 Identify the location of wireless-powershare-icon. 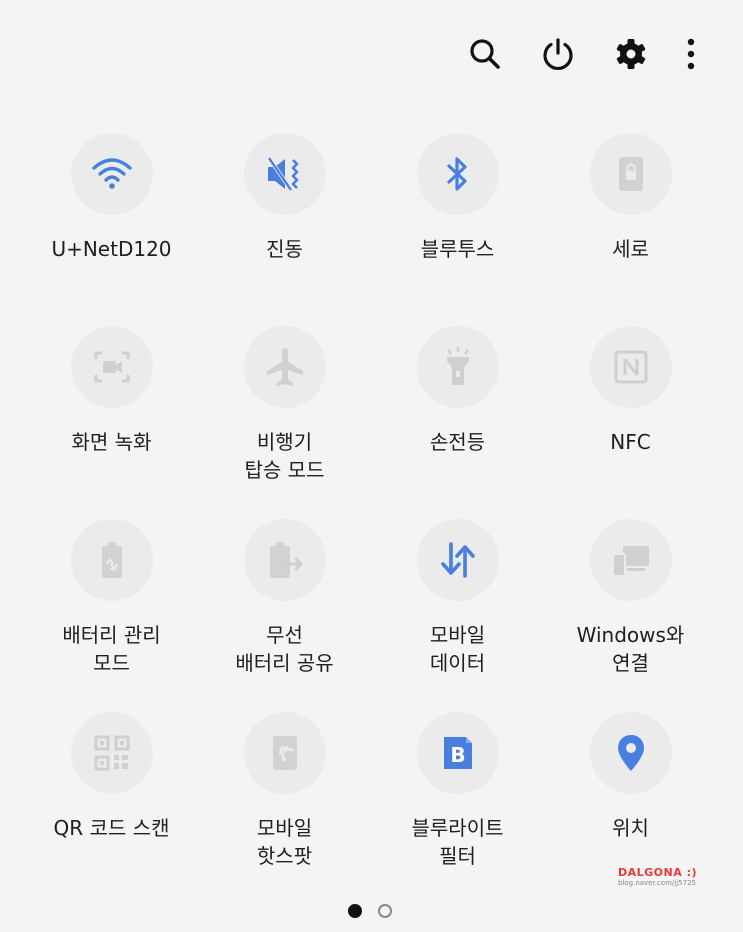
(285, 560).